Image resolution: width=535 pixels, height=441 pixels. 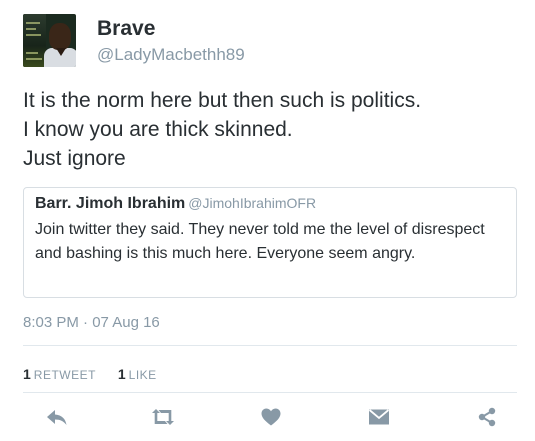 I want to click on reply-button, so click(x=57, y=417).